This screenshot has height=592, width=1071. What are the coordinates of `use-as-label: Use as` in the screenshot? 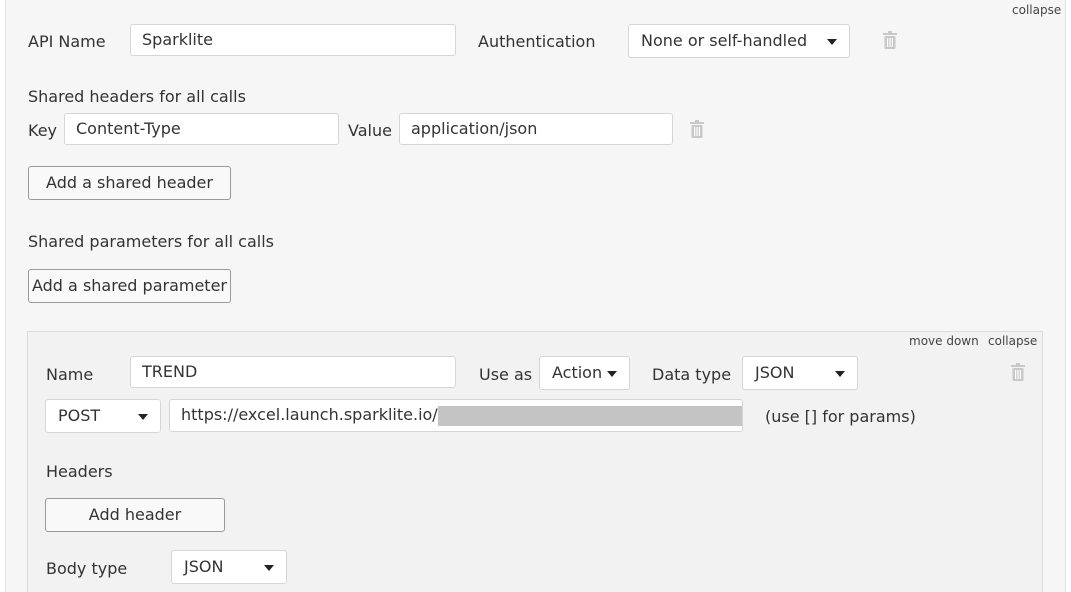 It's located at (506, 374).